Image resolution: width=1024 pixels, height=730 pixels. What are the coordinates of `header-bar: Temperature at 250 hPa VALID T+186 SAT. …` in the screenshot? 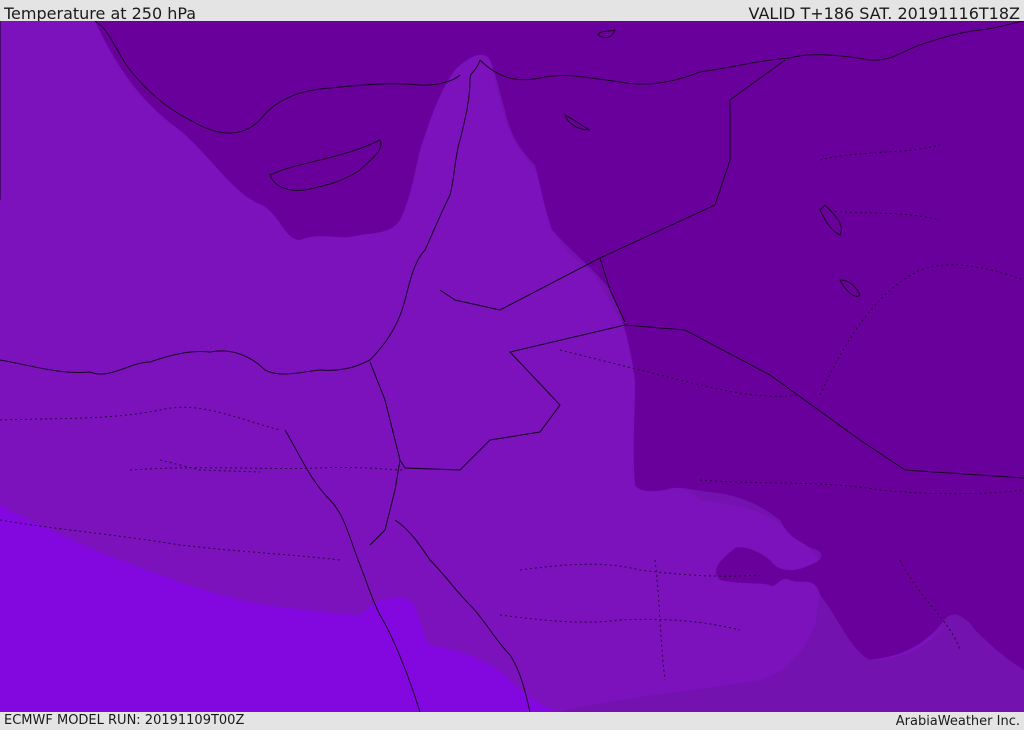 It's located at (512, 11).